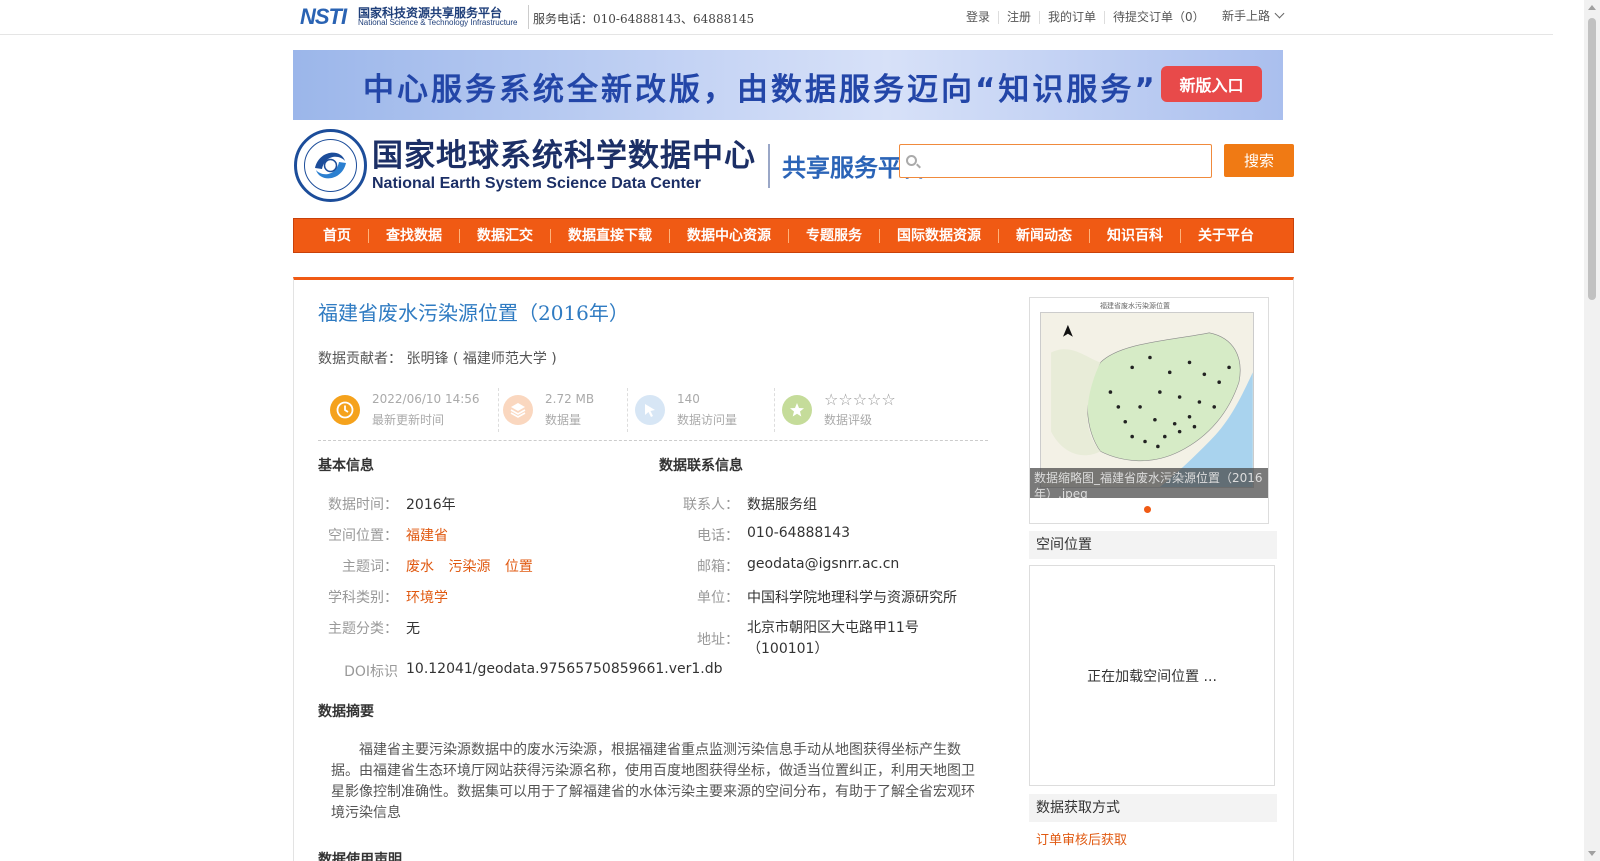 This screenshot has width=1600, height=861. I want to click on nav-item-find-data: 查找数据, so click(414, 235).